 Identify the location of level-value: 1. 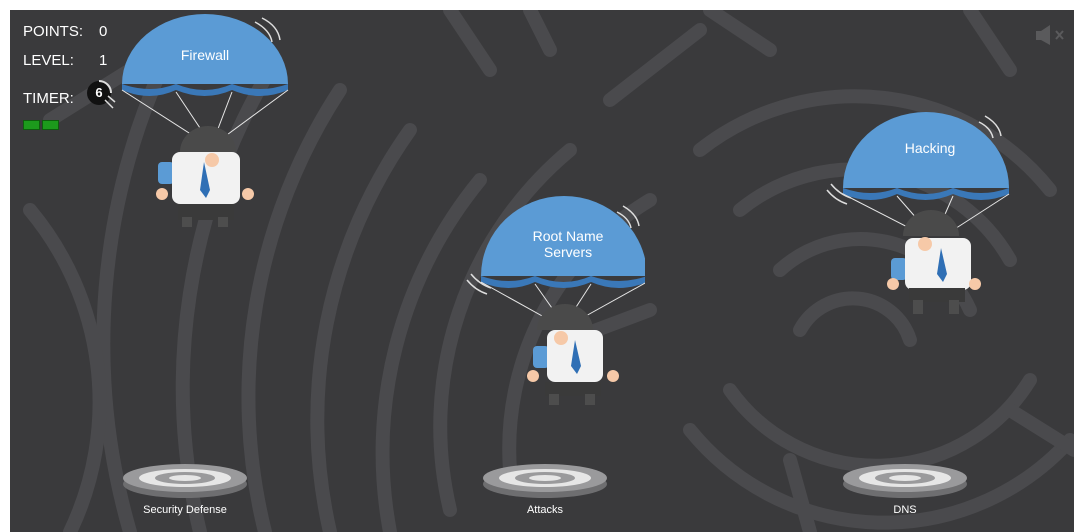
(103, 60).